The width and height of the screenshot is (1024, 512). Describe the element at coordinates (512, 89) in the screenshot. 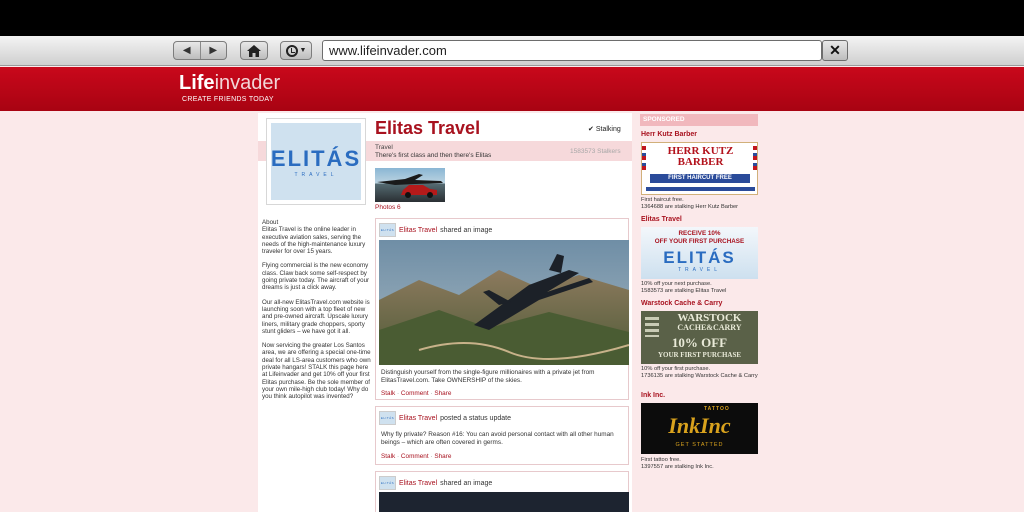

I see `site-header: Lifeinvader CREATE FRIENDS TODAY` at that location.